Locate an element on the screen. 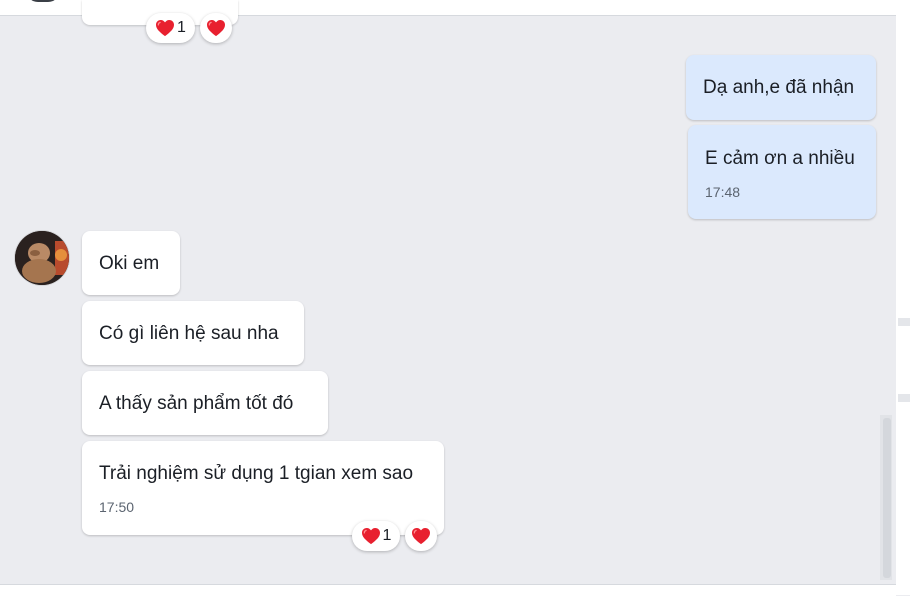 Image resolution: width=910 pixels, height=596 pixels. last-message-add-reaction is located at coordinates (421, 536).